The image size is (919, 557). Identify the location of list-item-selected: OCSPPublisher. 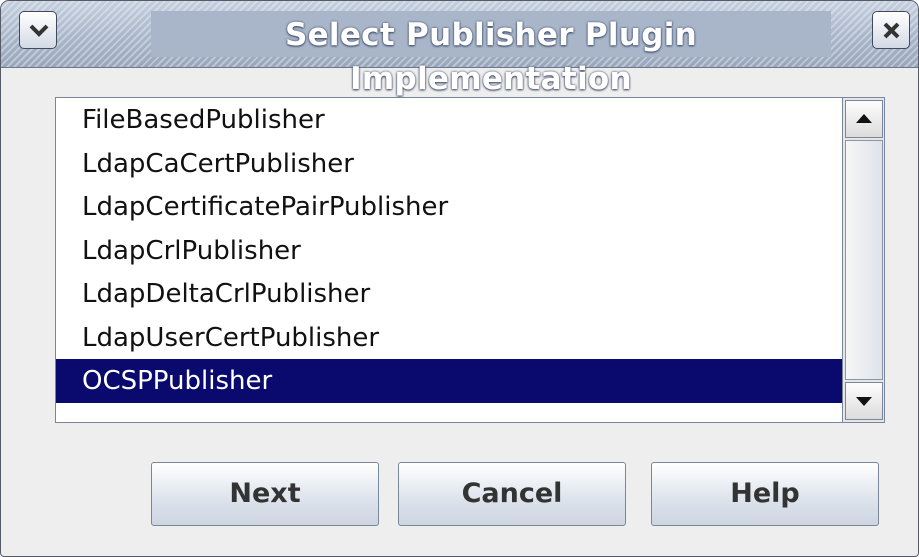
(449, 381).